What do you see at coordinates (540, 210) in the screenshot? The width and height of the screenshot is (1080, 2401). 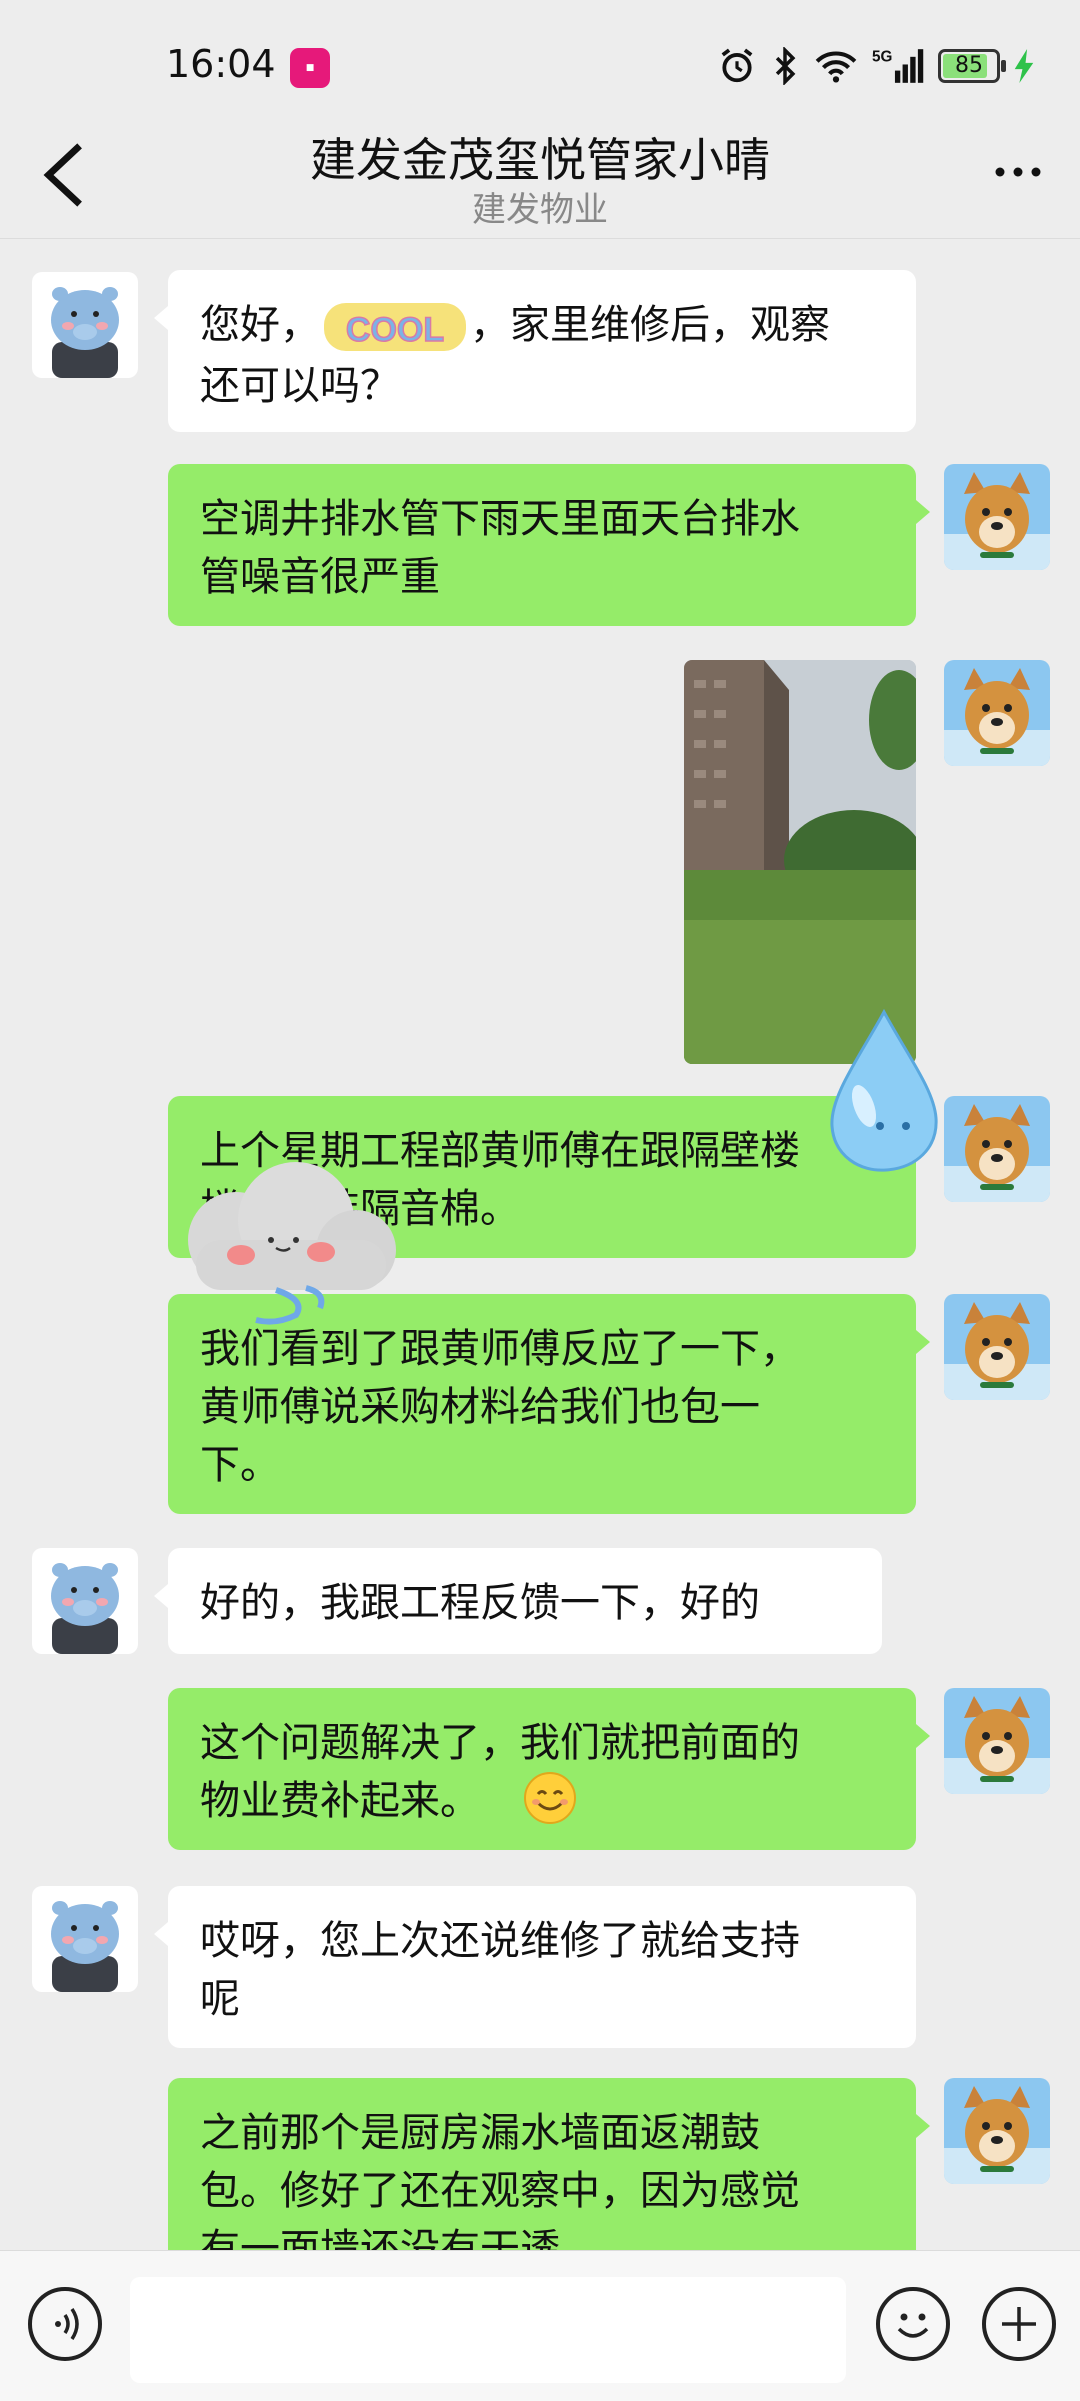 I see `chat-subtitle: 建发物业` at bounding box center [540, 210].